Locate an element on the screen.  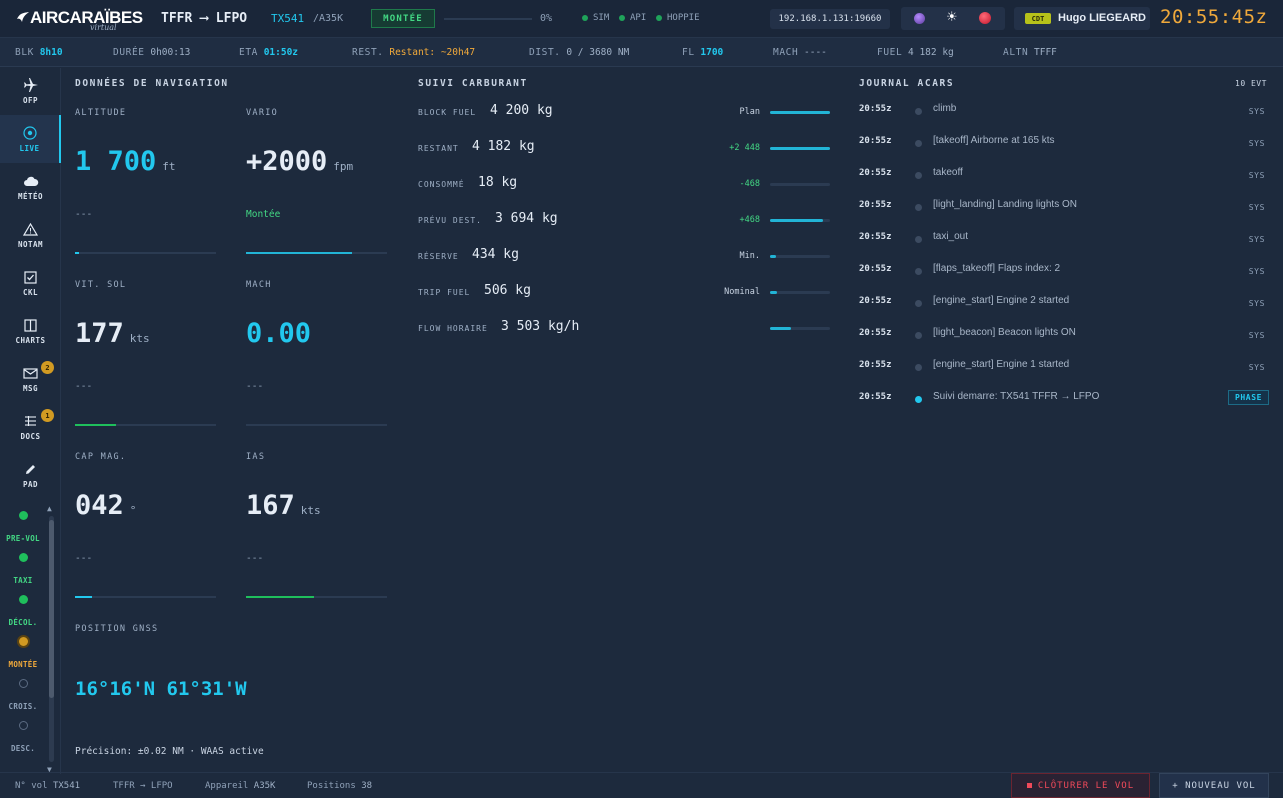
phase-step: DESC. is located at coordinates (23, 737).